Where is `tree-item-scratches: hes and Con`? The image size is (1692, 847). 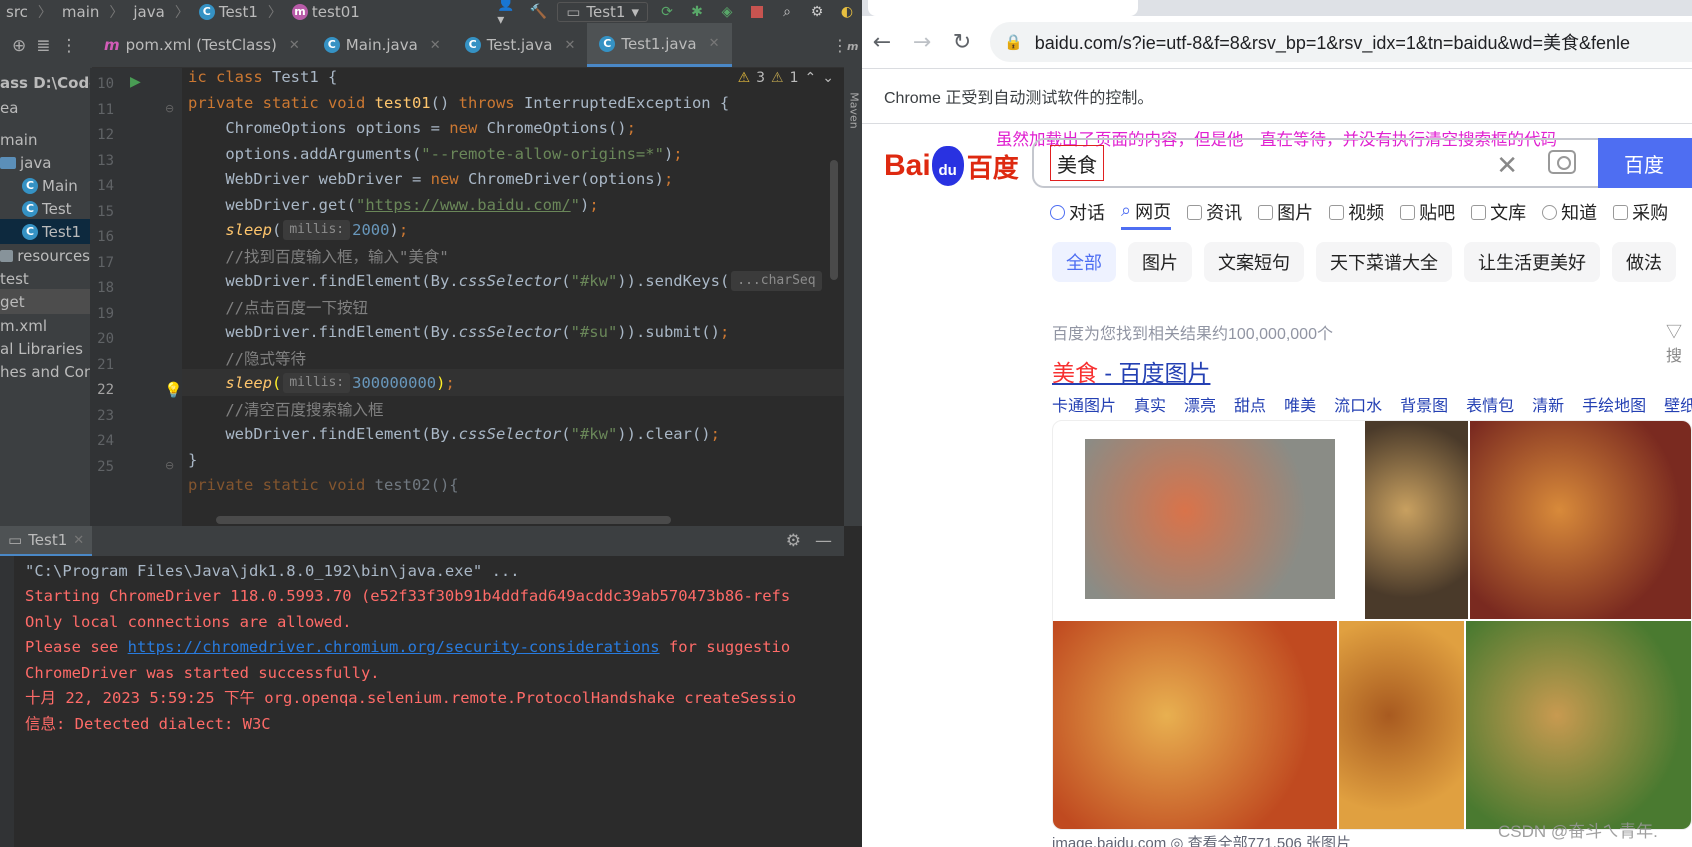
tree-item-scratches: hes and Con is located at coordinates (45, 371).